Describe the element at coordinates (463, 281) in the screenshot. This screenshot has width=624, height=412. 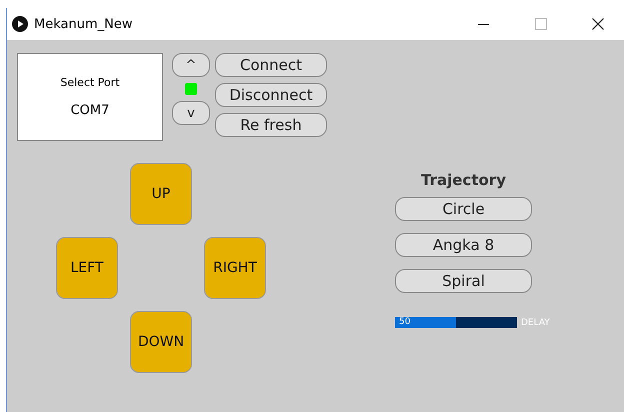
I see `trajectory-button: Spiral` at that location.